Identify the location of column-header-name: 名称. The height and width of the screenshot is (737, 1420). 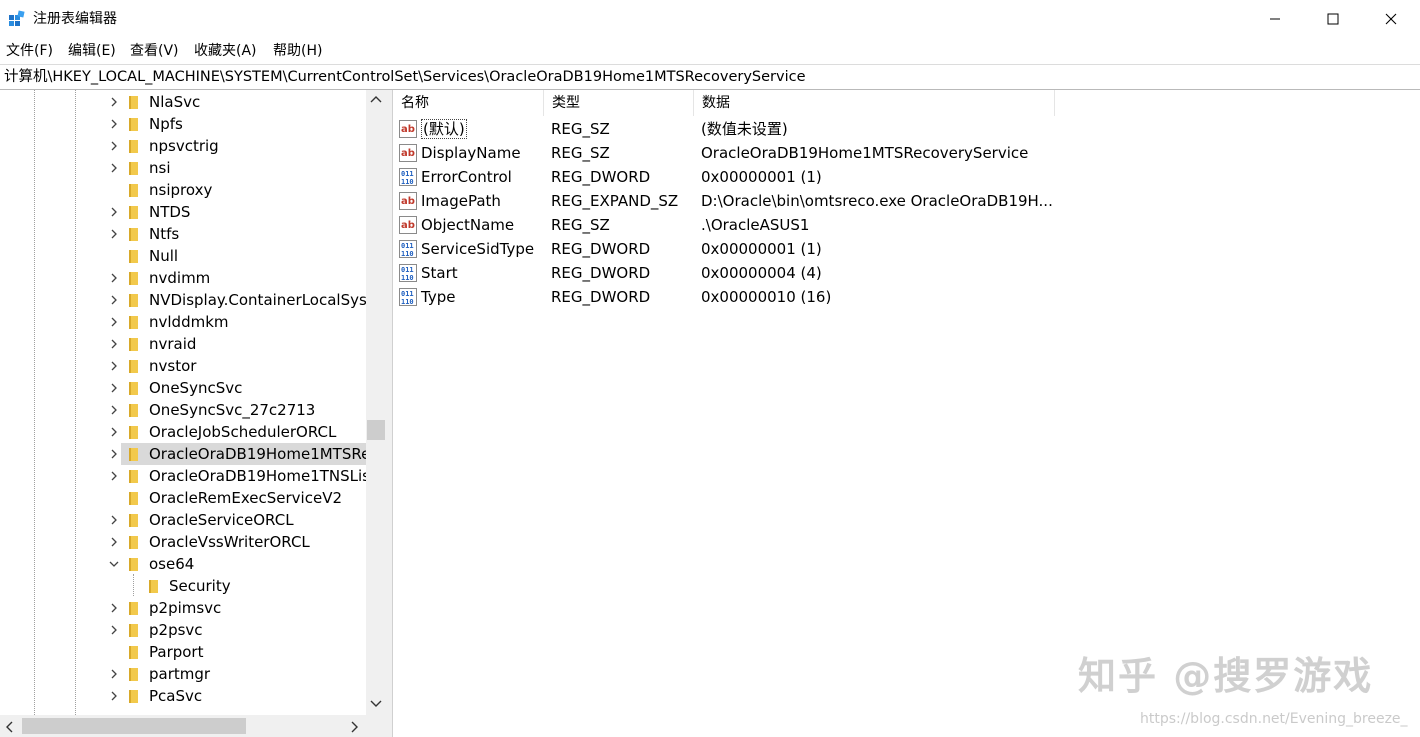
(468, 103).